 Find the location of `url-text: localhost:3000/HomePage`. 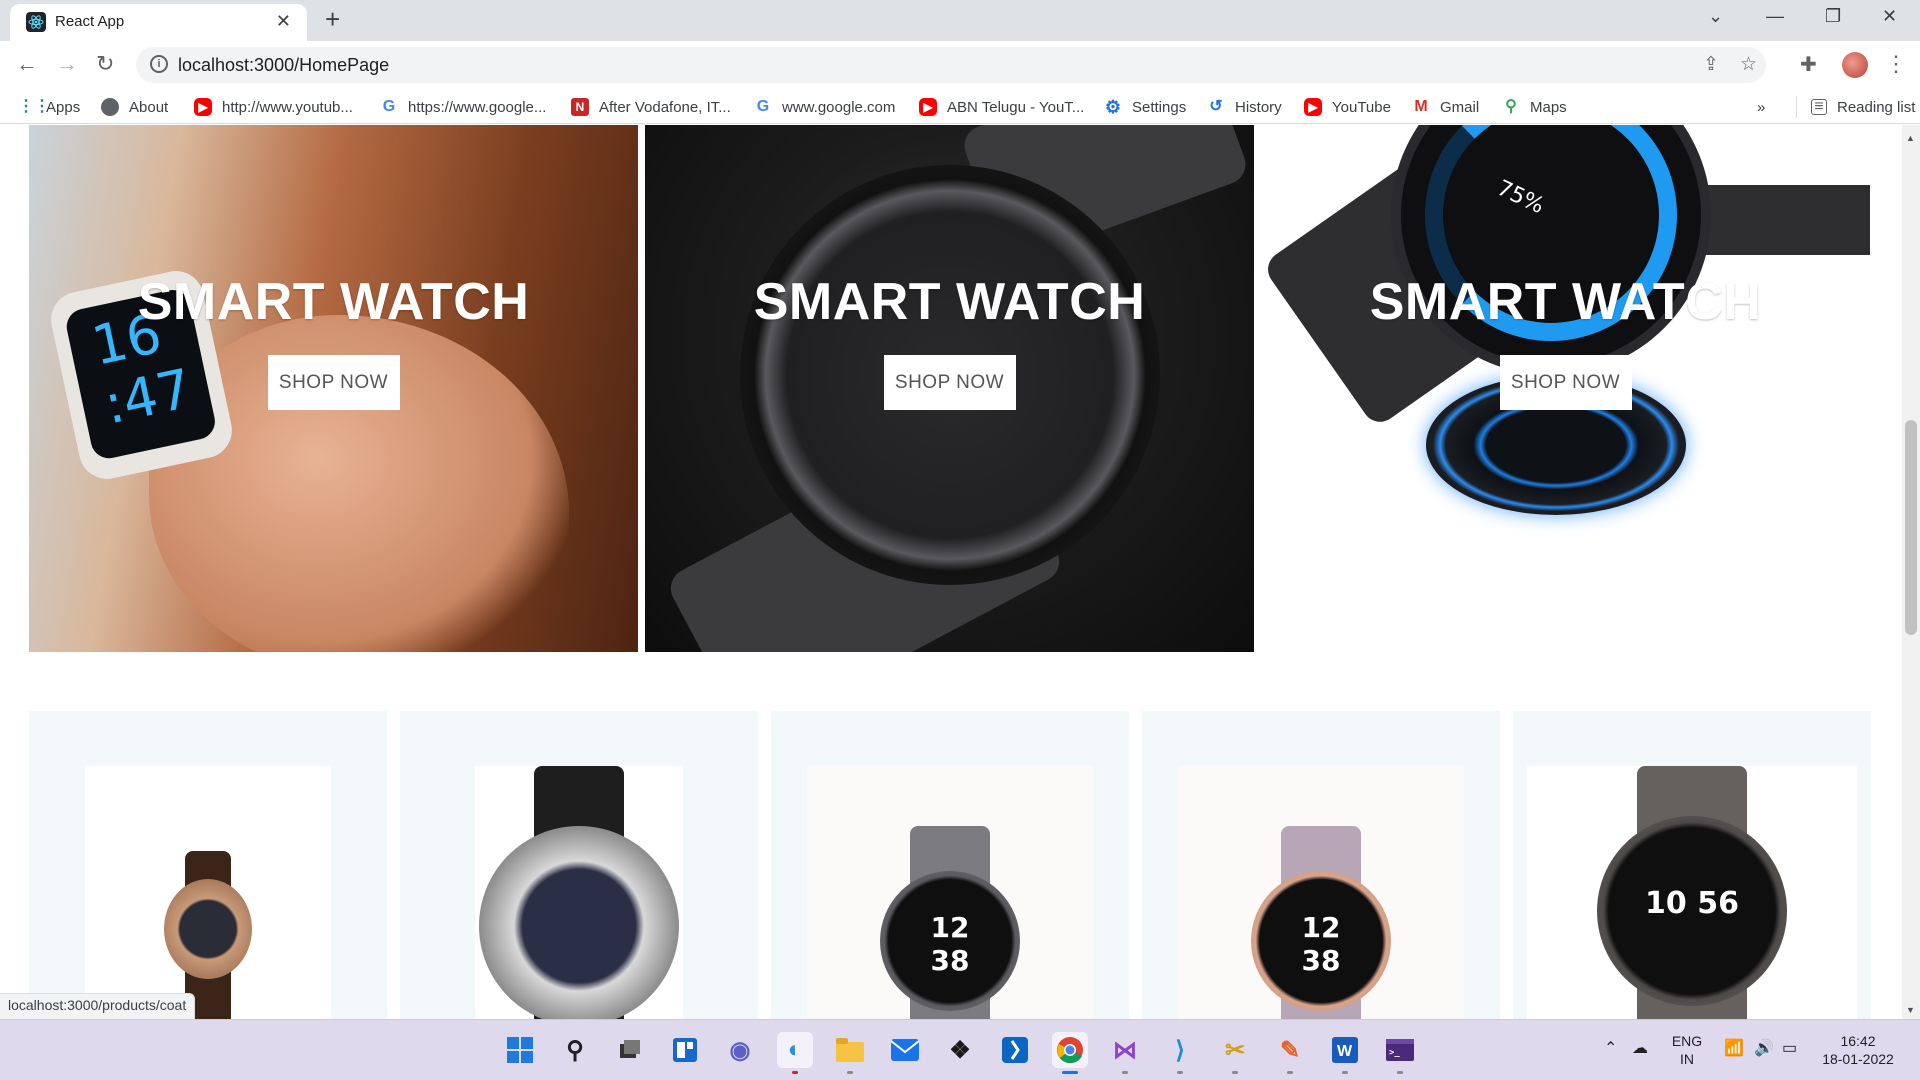

url-text: localhost:3000/HomePage is located at coordinates (283, 65).